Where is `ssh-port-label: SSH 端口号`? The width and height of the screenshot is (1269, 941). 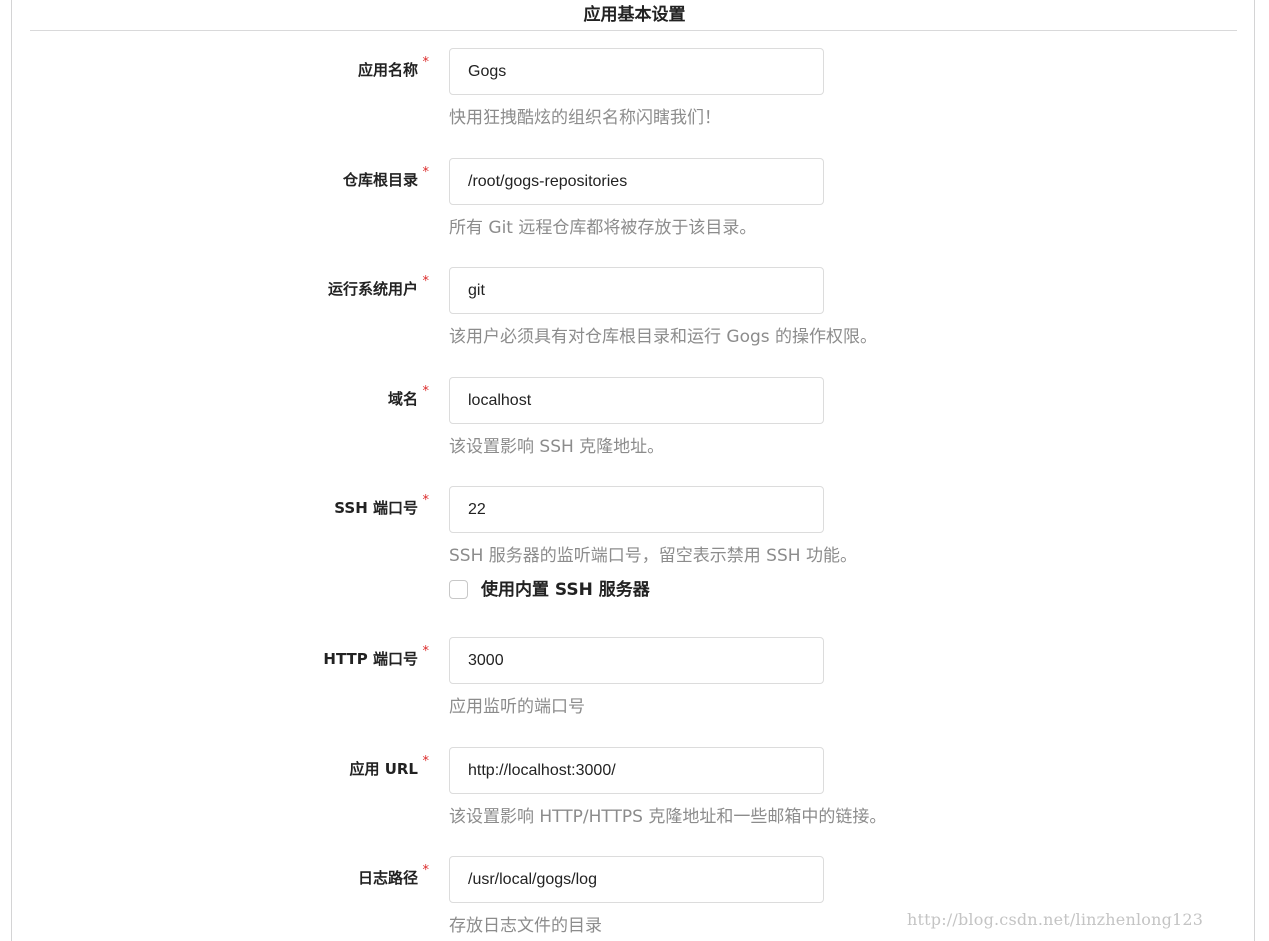 ssh-port-label: SSH 端口号 is located at coordinates (376, 508).